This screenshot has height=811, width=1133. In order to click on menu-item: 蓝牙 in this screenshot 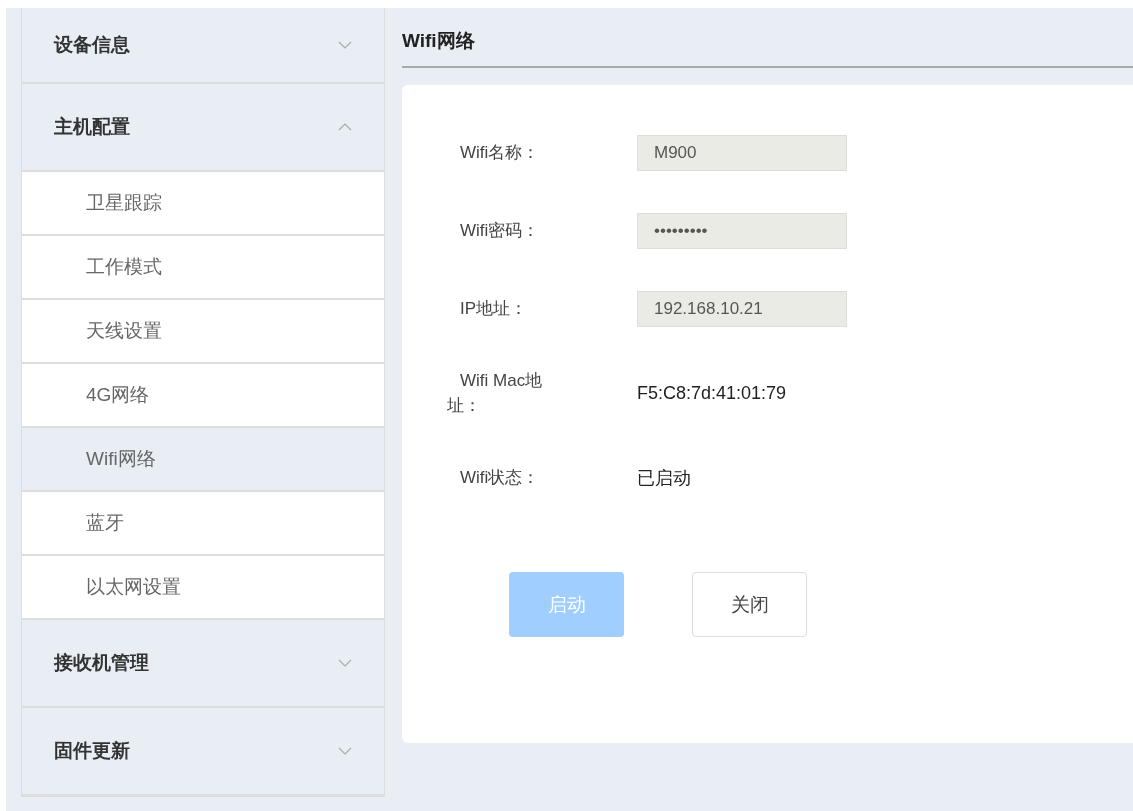, I will do `click(203, 524)`.